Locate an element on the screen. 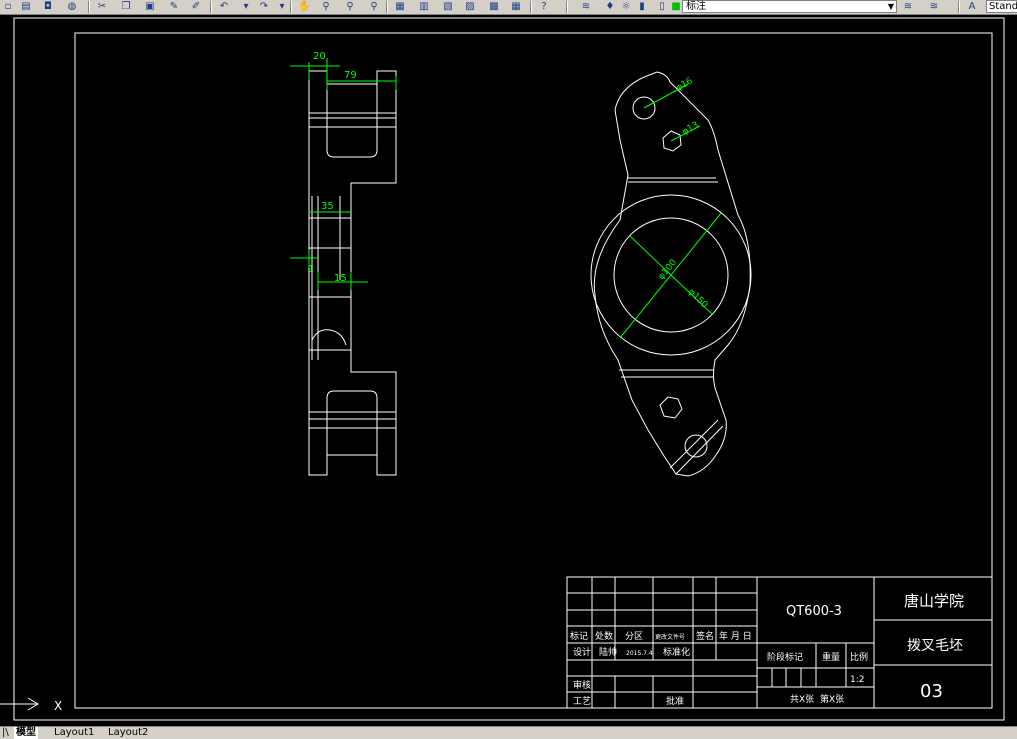 The width and height of the screenshot is (1017, 739). dim-20: 20 is located at coordinates (319, 56).